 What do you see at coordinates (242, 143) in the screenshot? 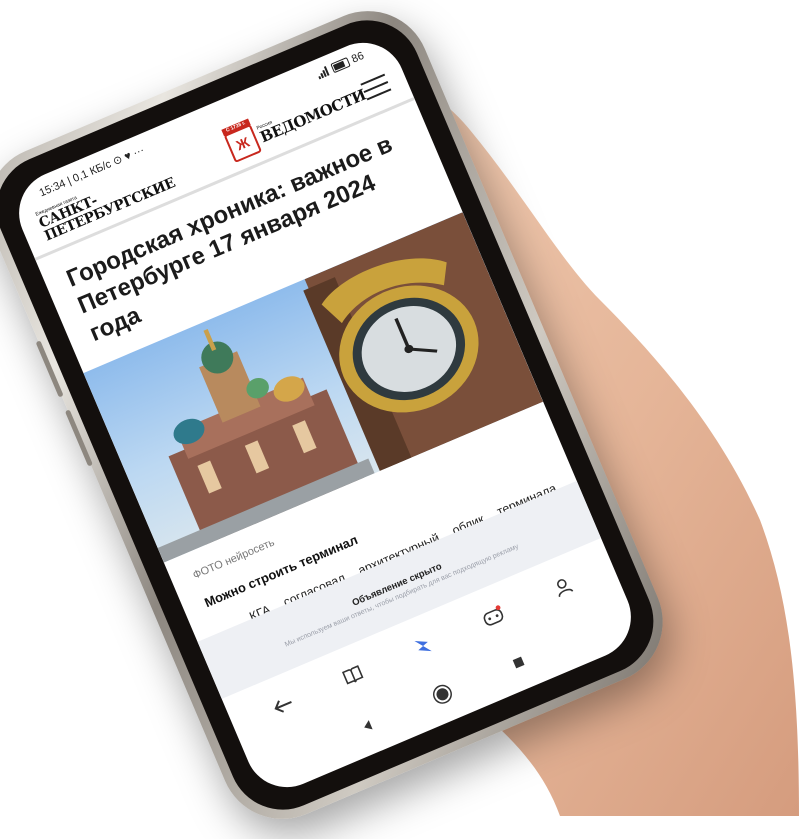
I see `logo-emblem-letter: Ж` at bounding box center [242, 143].